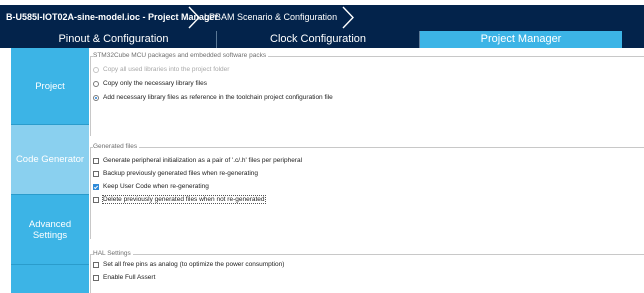  I want to click on tab-pinout-configuration: Pinout & Configuration, so click(113, 39).